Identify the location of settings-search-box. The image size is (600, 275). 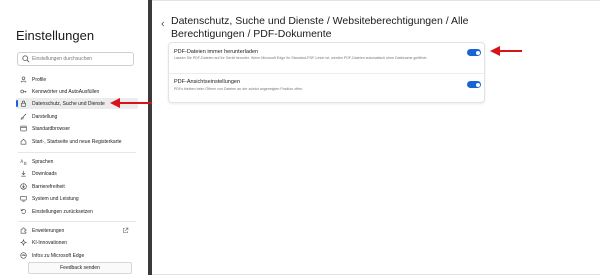
(75, 59).